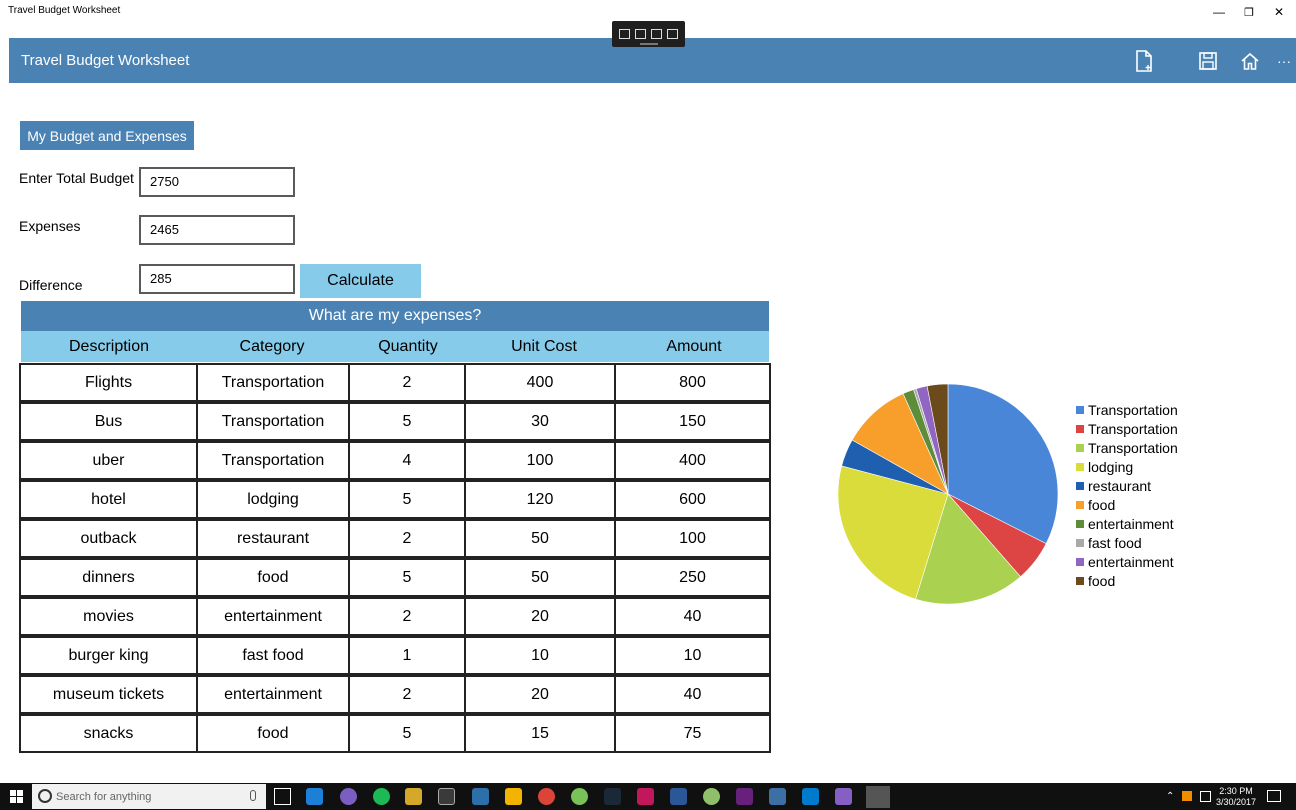  What do you see at coordinates (648, 34) in the screenshot?
I see `debug-toolbar` at bounding box center [648, 34].